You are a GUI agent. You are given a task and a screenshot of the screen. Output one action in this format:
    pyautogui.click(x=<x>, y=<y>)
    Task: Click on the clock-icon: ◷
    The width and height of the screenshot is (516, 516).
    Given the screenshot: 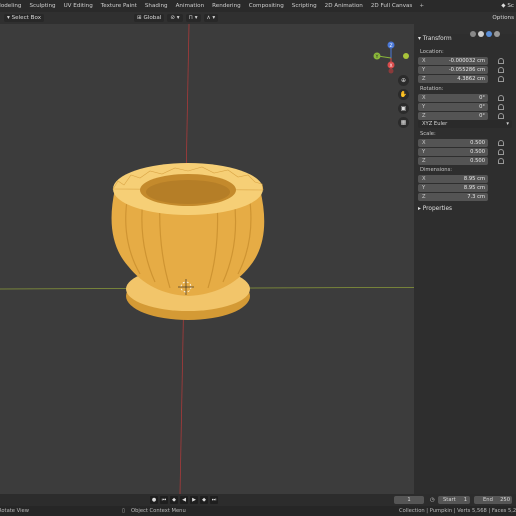 What is the action you would take?
    pyautogui.click(x=432, y=500)
    